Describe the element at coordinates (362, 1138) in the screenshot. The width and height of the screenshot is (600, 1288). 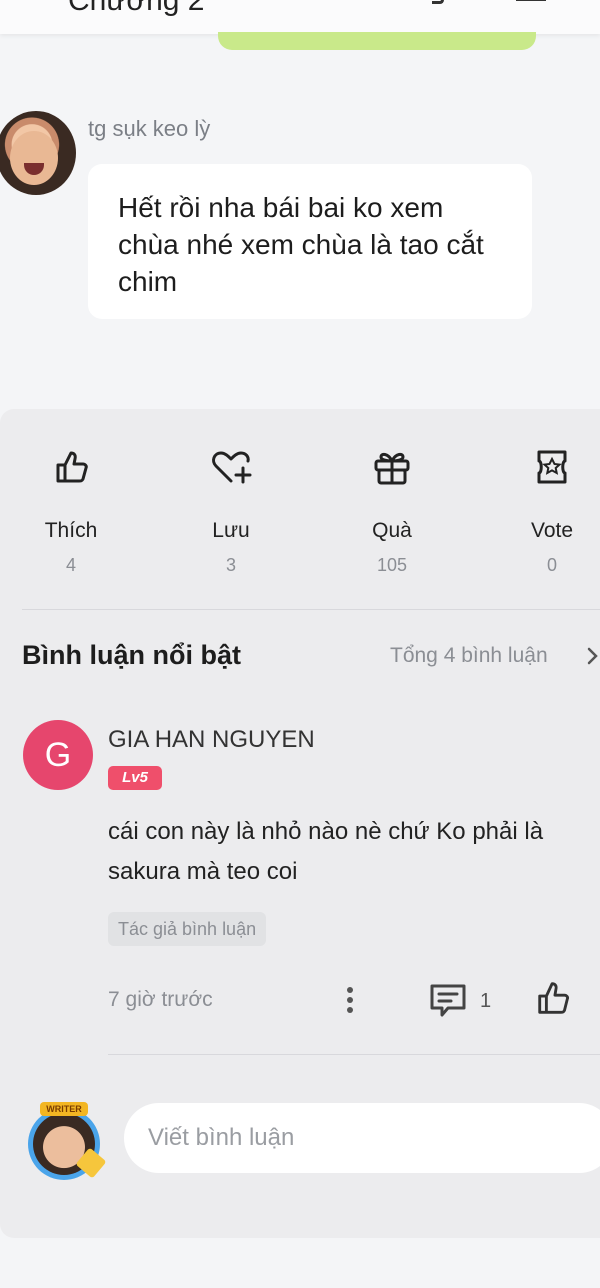
I see `comment-input` at that location.